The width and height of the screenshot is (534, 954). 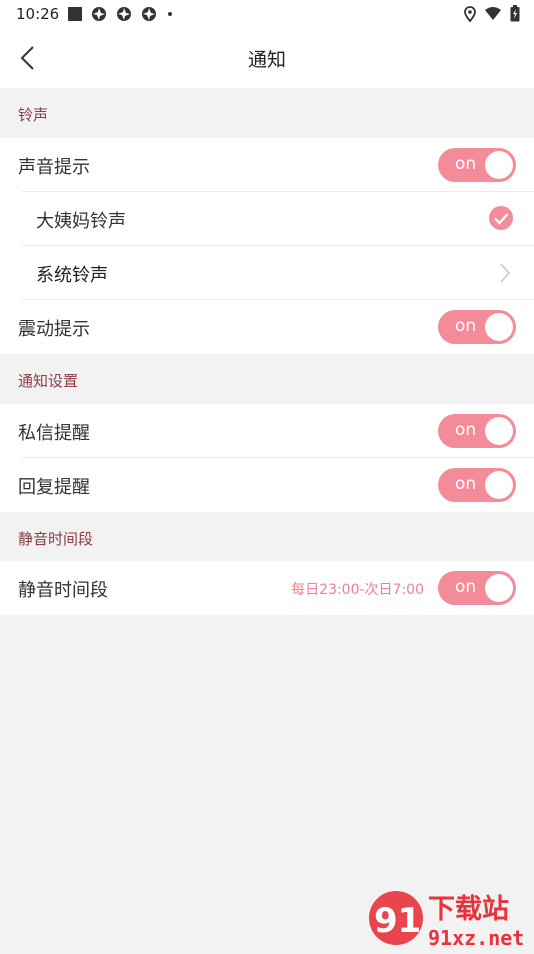 I want to click on quiet-hours-toggle: on, so click(x=477, y=588).